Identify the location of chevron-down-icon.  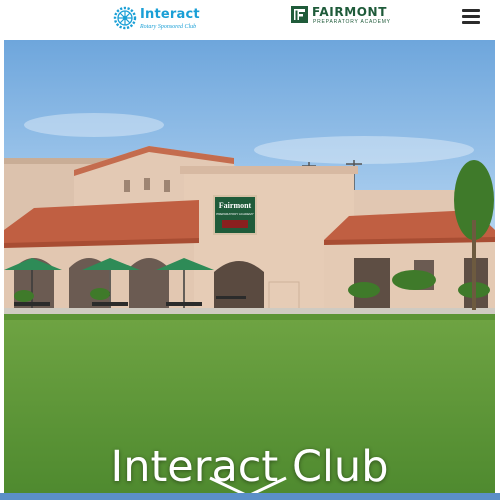
(248, 484).